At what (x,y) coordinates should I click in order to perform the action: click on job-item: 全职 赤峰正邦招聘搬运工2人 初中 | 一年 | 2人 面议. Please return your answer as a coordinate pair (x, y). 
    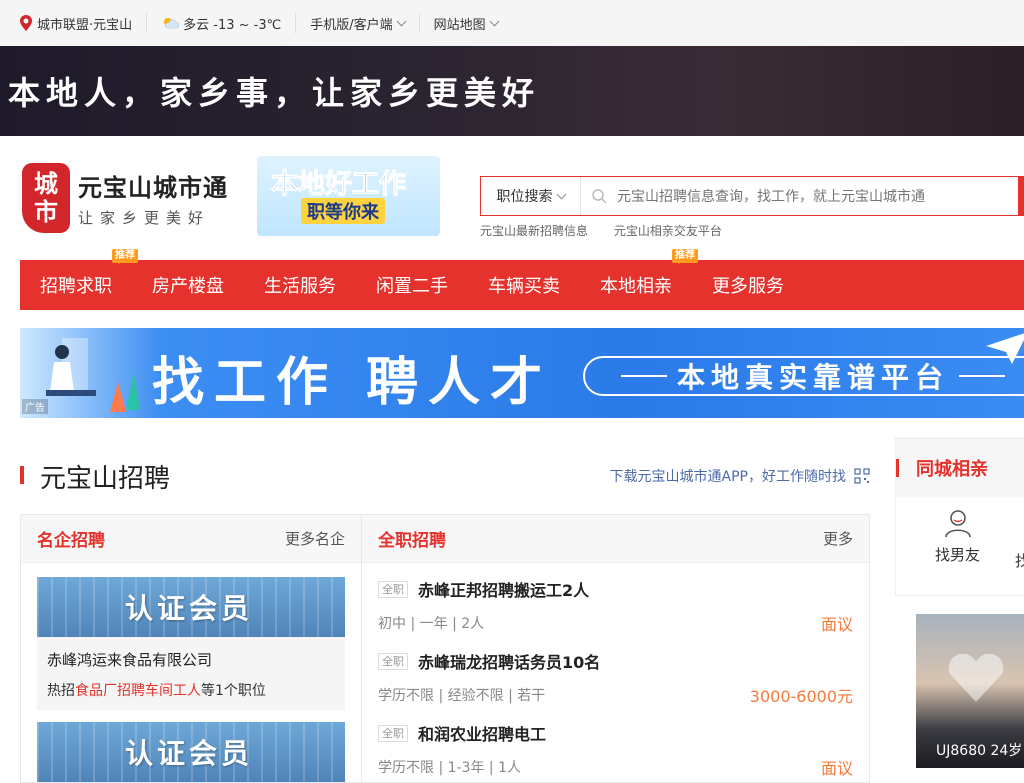
    Looking at the image, I should click on (615, 599).